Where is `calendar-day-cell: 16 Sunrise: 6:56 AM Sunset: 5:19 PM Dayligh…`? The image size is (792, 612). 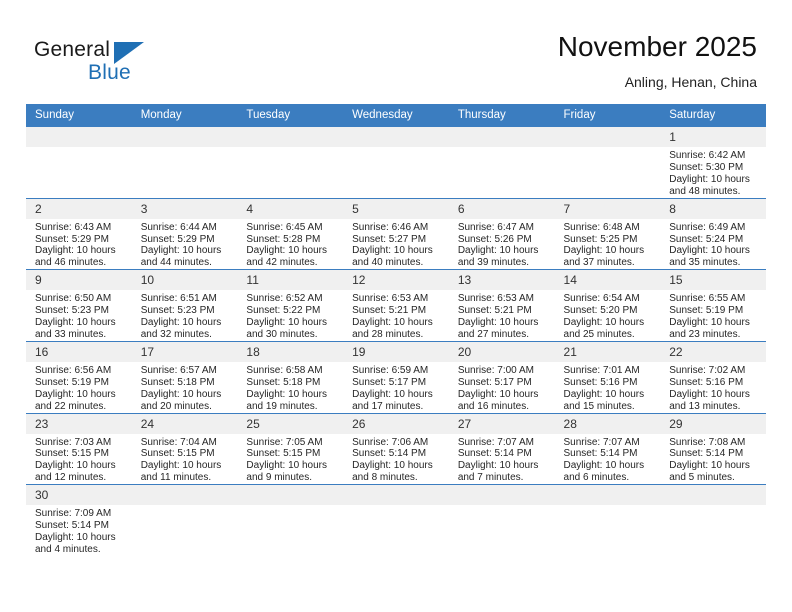 calendar-day-cell: 16 Sunrise: 6:56 AM Sunset: 5:19 PM Dayligh… is located at coordinates (79, 376).